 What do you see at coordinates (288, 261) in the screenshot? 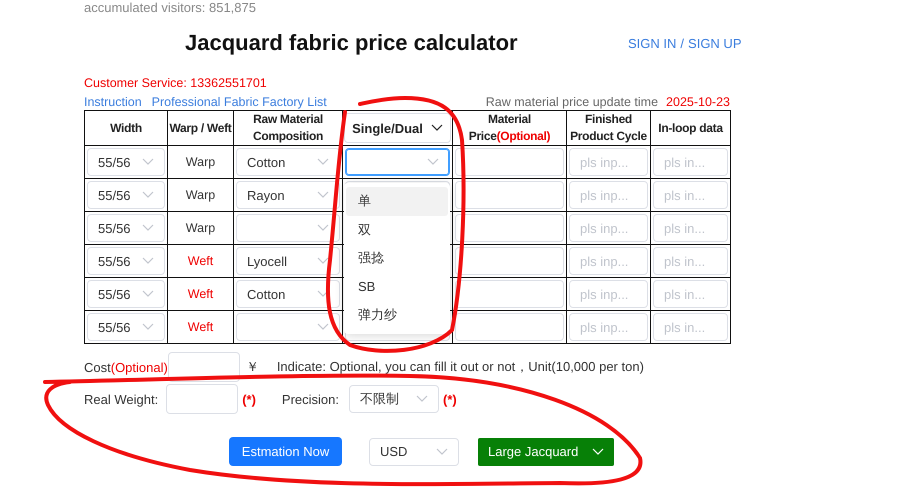
I see `material-select: Lyocell` at bounding box center [288, 261].